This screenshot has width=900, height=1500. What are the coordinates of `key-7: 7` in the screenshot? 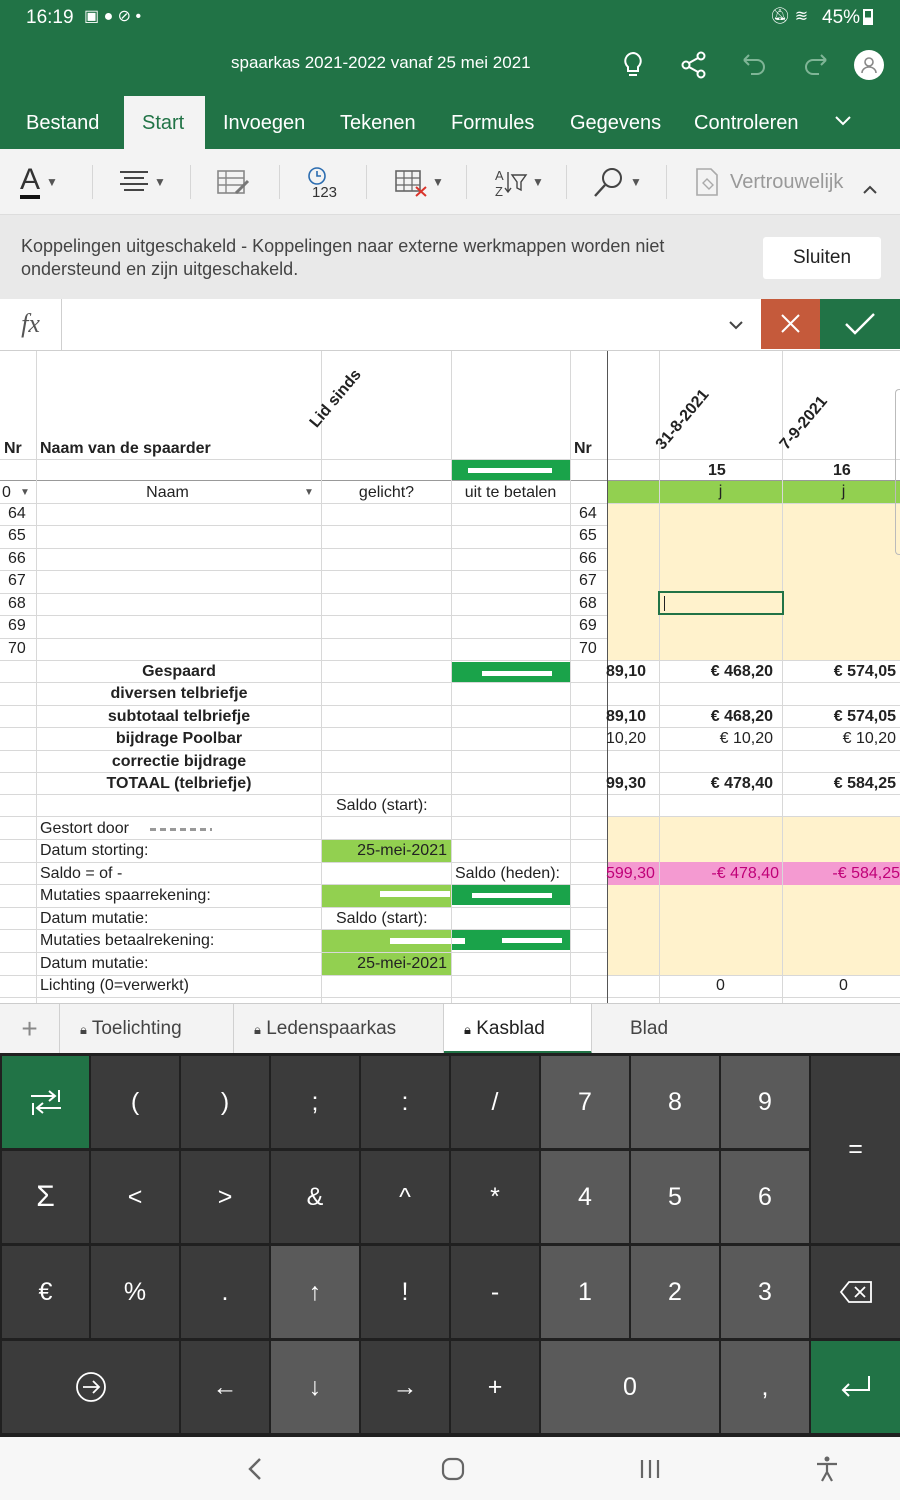 It's located at (585, 1102).